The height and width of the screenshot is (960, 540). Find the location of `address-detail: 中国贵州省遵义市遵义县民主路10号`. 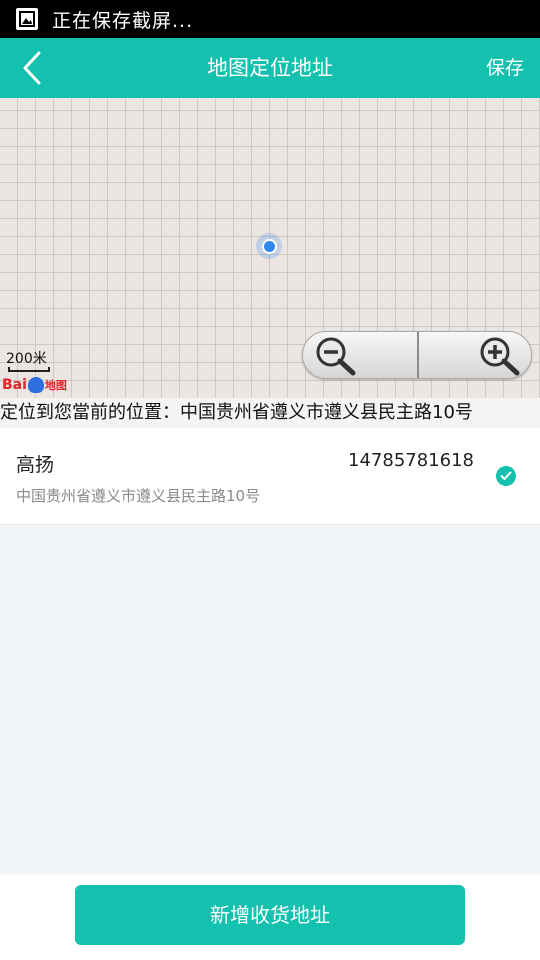

address-detail: 中国贵州省遵义市遵义县民主路10号 is located at coordinates (138, 496).